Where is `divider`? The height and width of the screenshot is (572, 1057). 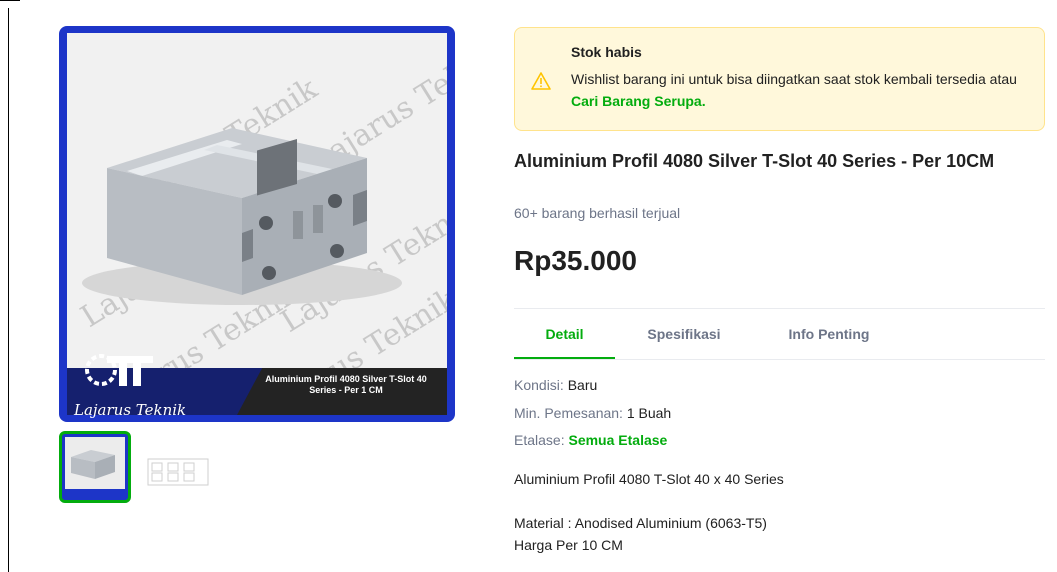 divider is located at coordinates (779, 308).